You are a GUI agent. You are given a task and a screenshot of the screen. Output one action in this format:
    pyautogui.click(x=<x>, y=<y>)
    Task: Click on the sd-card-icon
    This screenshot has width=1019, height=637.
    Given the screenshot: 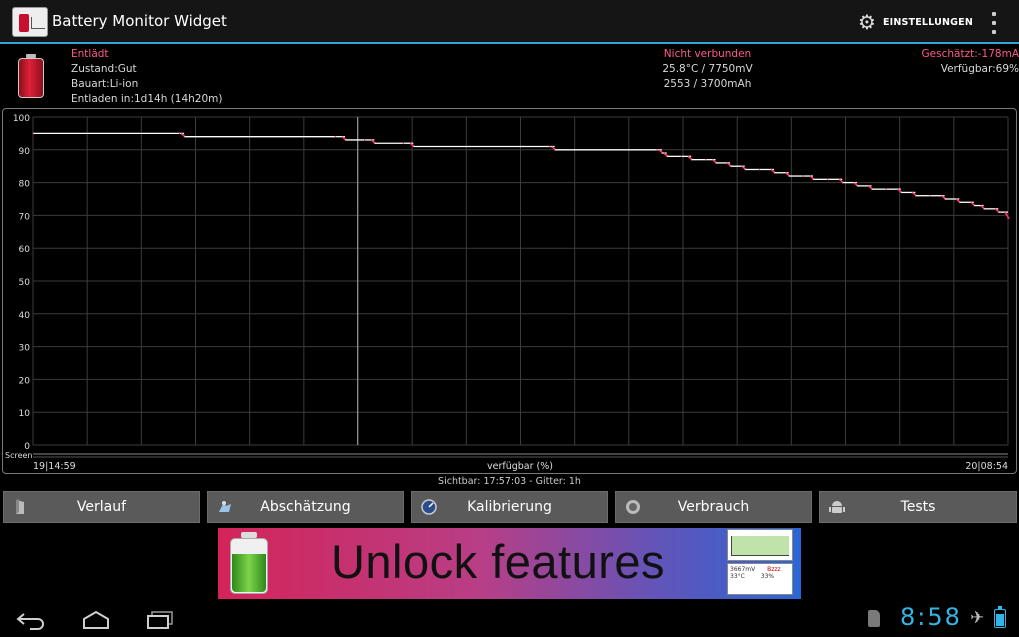 What is the action you would take?
    pyautogui.click(x=874, y=618)
    